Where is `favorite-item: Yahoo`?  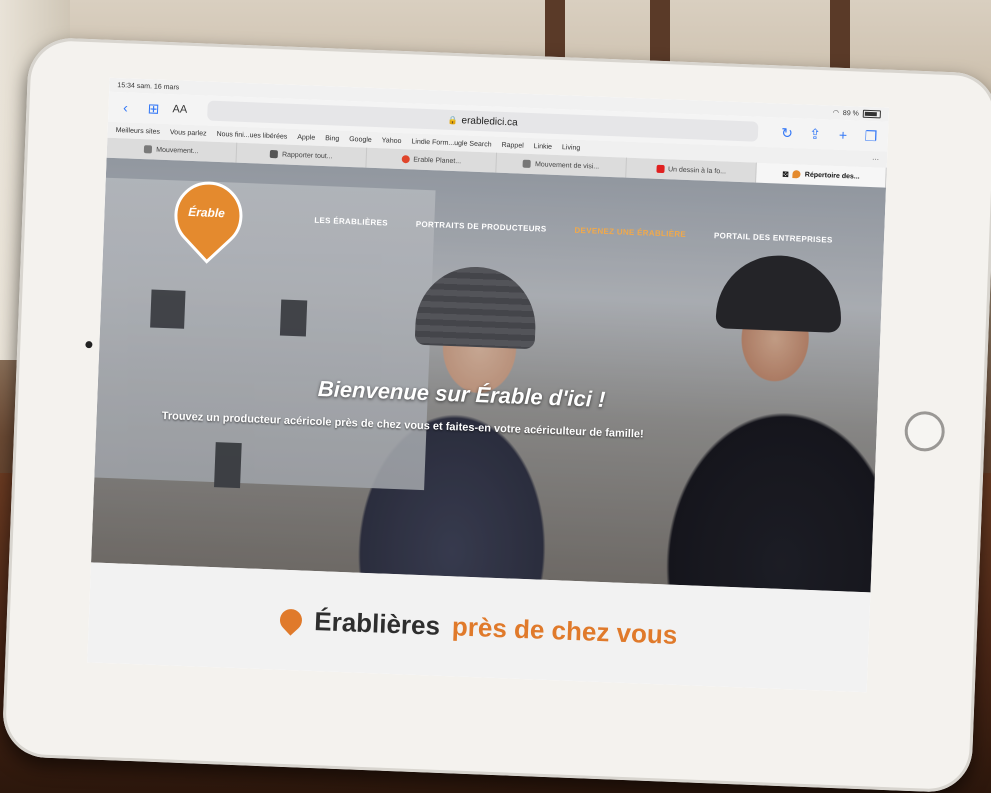 favorite-item: Yahoo is located at coordinates (392, 141).